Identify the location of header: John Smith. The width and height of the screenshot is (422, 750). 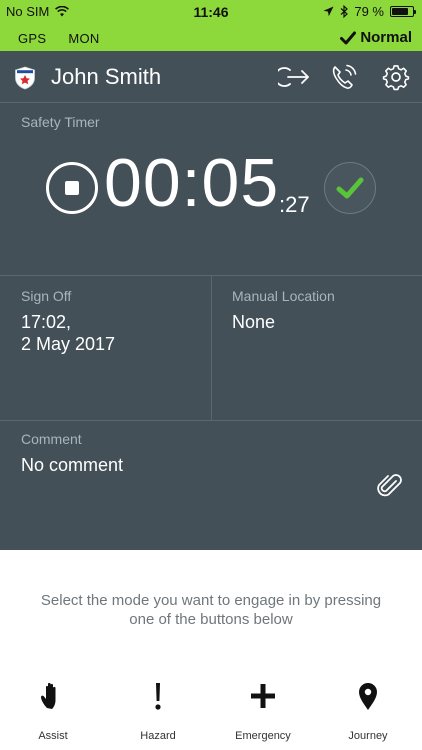
(211, 77).